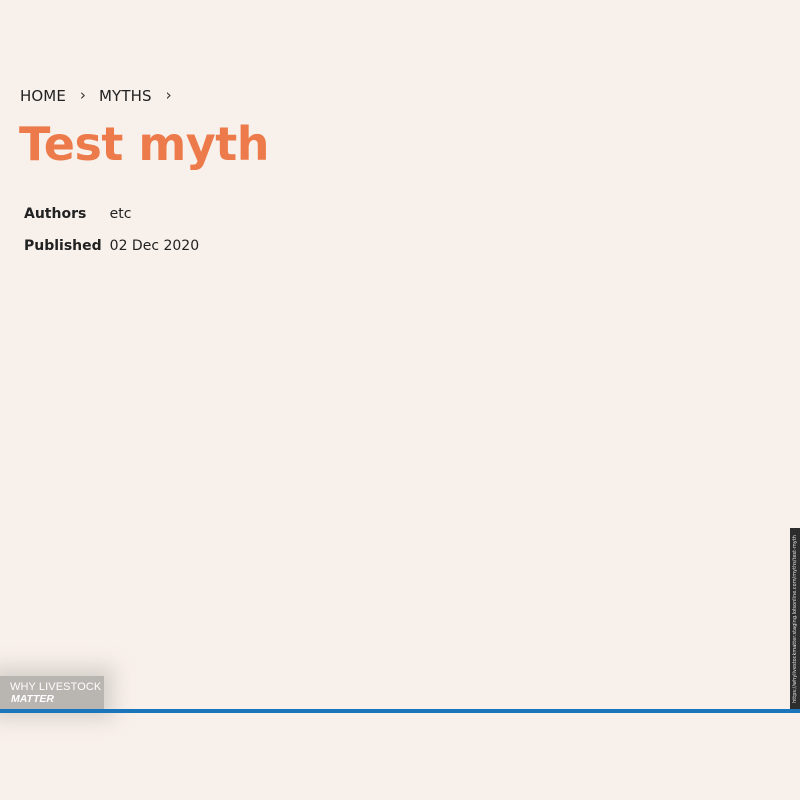 This screenshot has height=800, width=800. What do you see at coordinates (400, 711) in the screenshot?
I see `accent-divider` at bounding box center [400, 711].